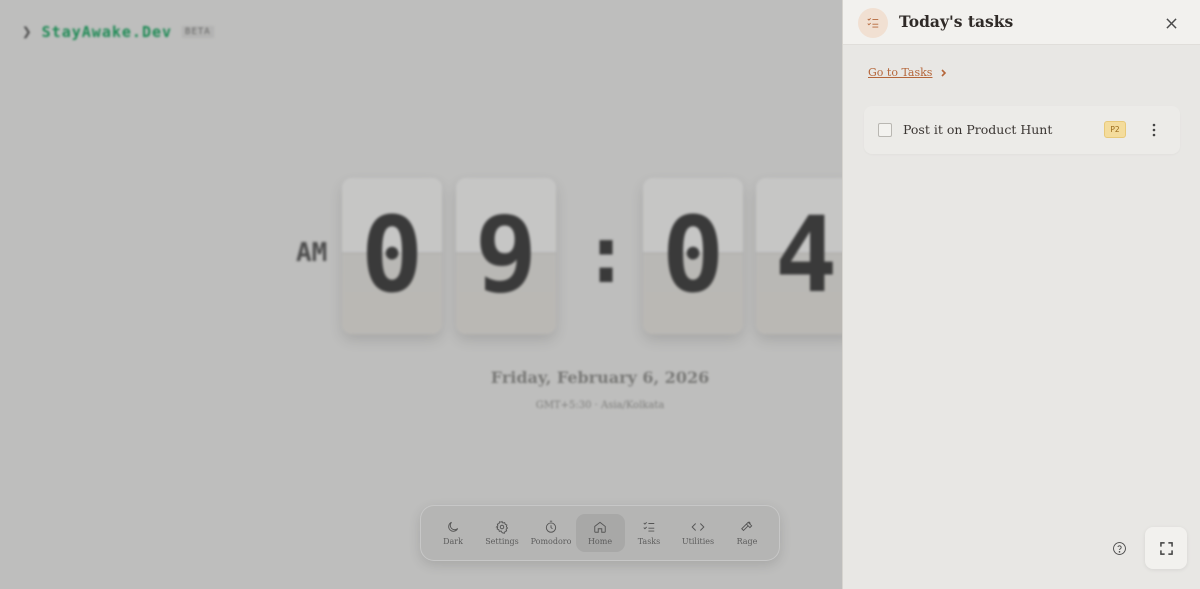 The height and width of the screenshot is (589, 1200). I want to click on task-menu-button, so click(1154, 130).